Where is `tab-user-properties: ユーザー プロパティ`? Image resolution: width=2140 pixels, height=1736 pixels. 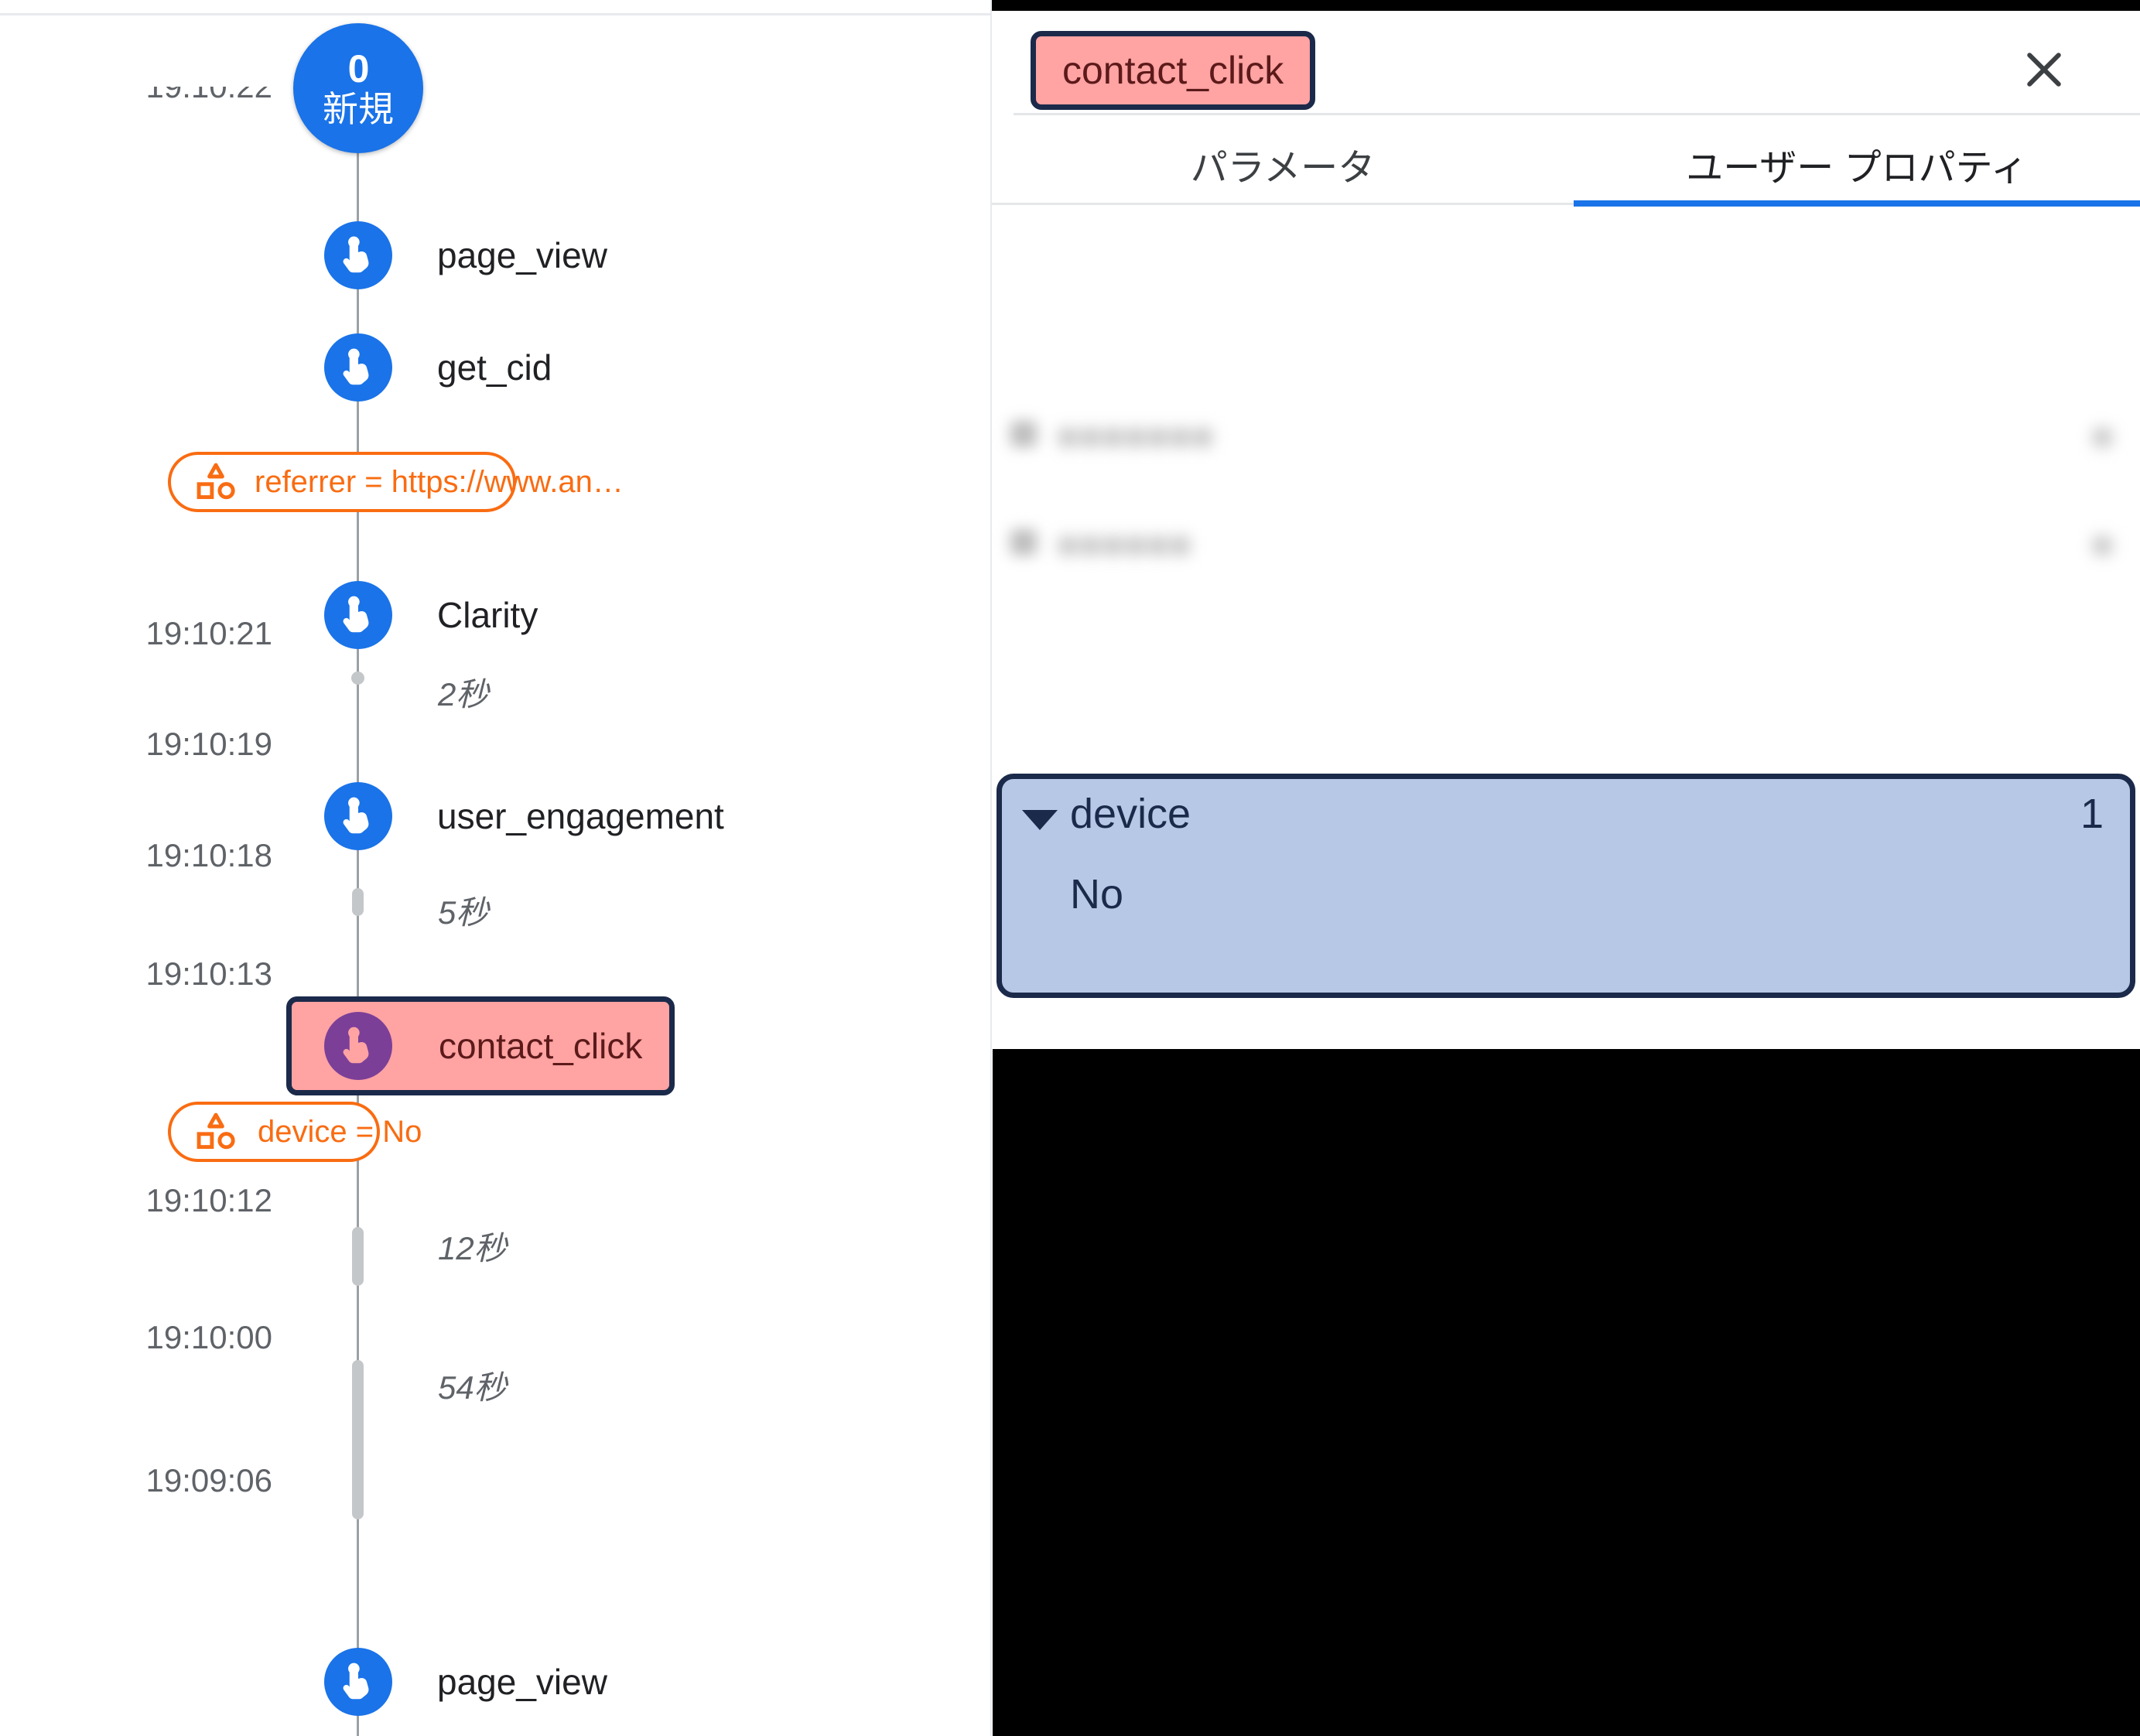
tab-user-properties: ユーザー プロパティ is located at coordinates (1857, 164).